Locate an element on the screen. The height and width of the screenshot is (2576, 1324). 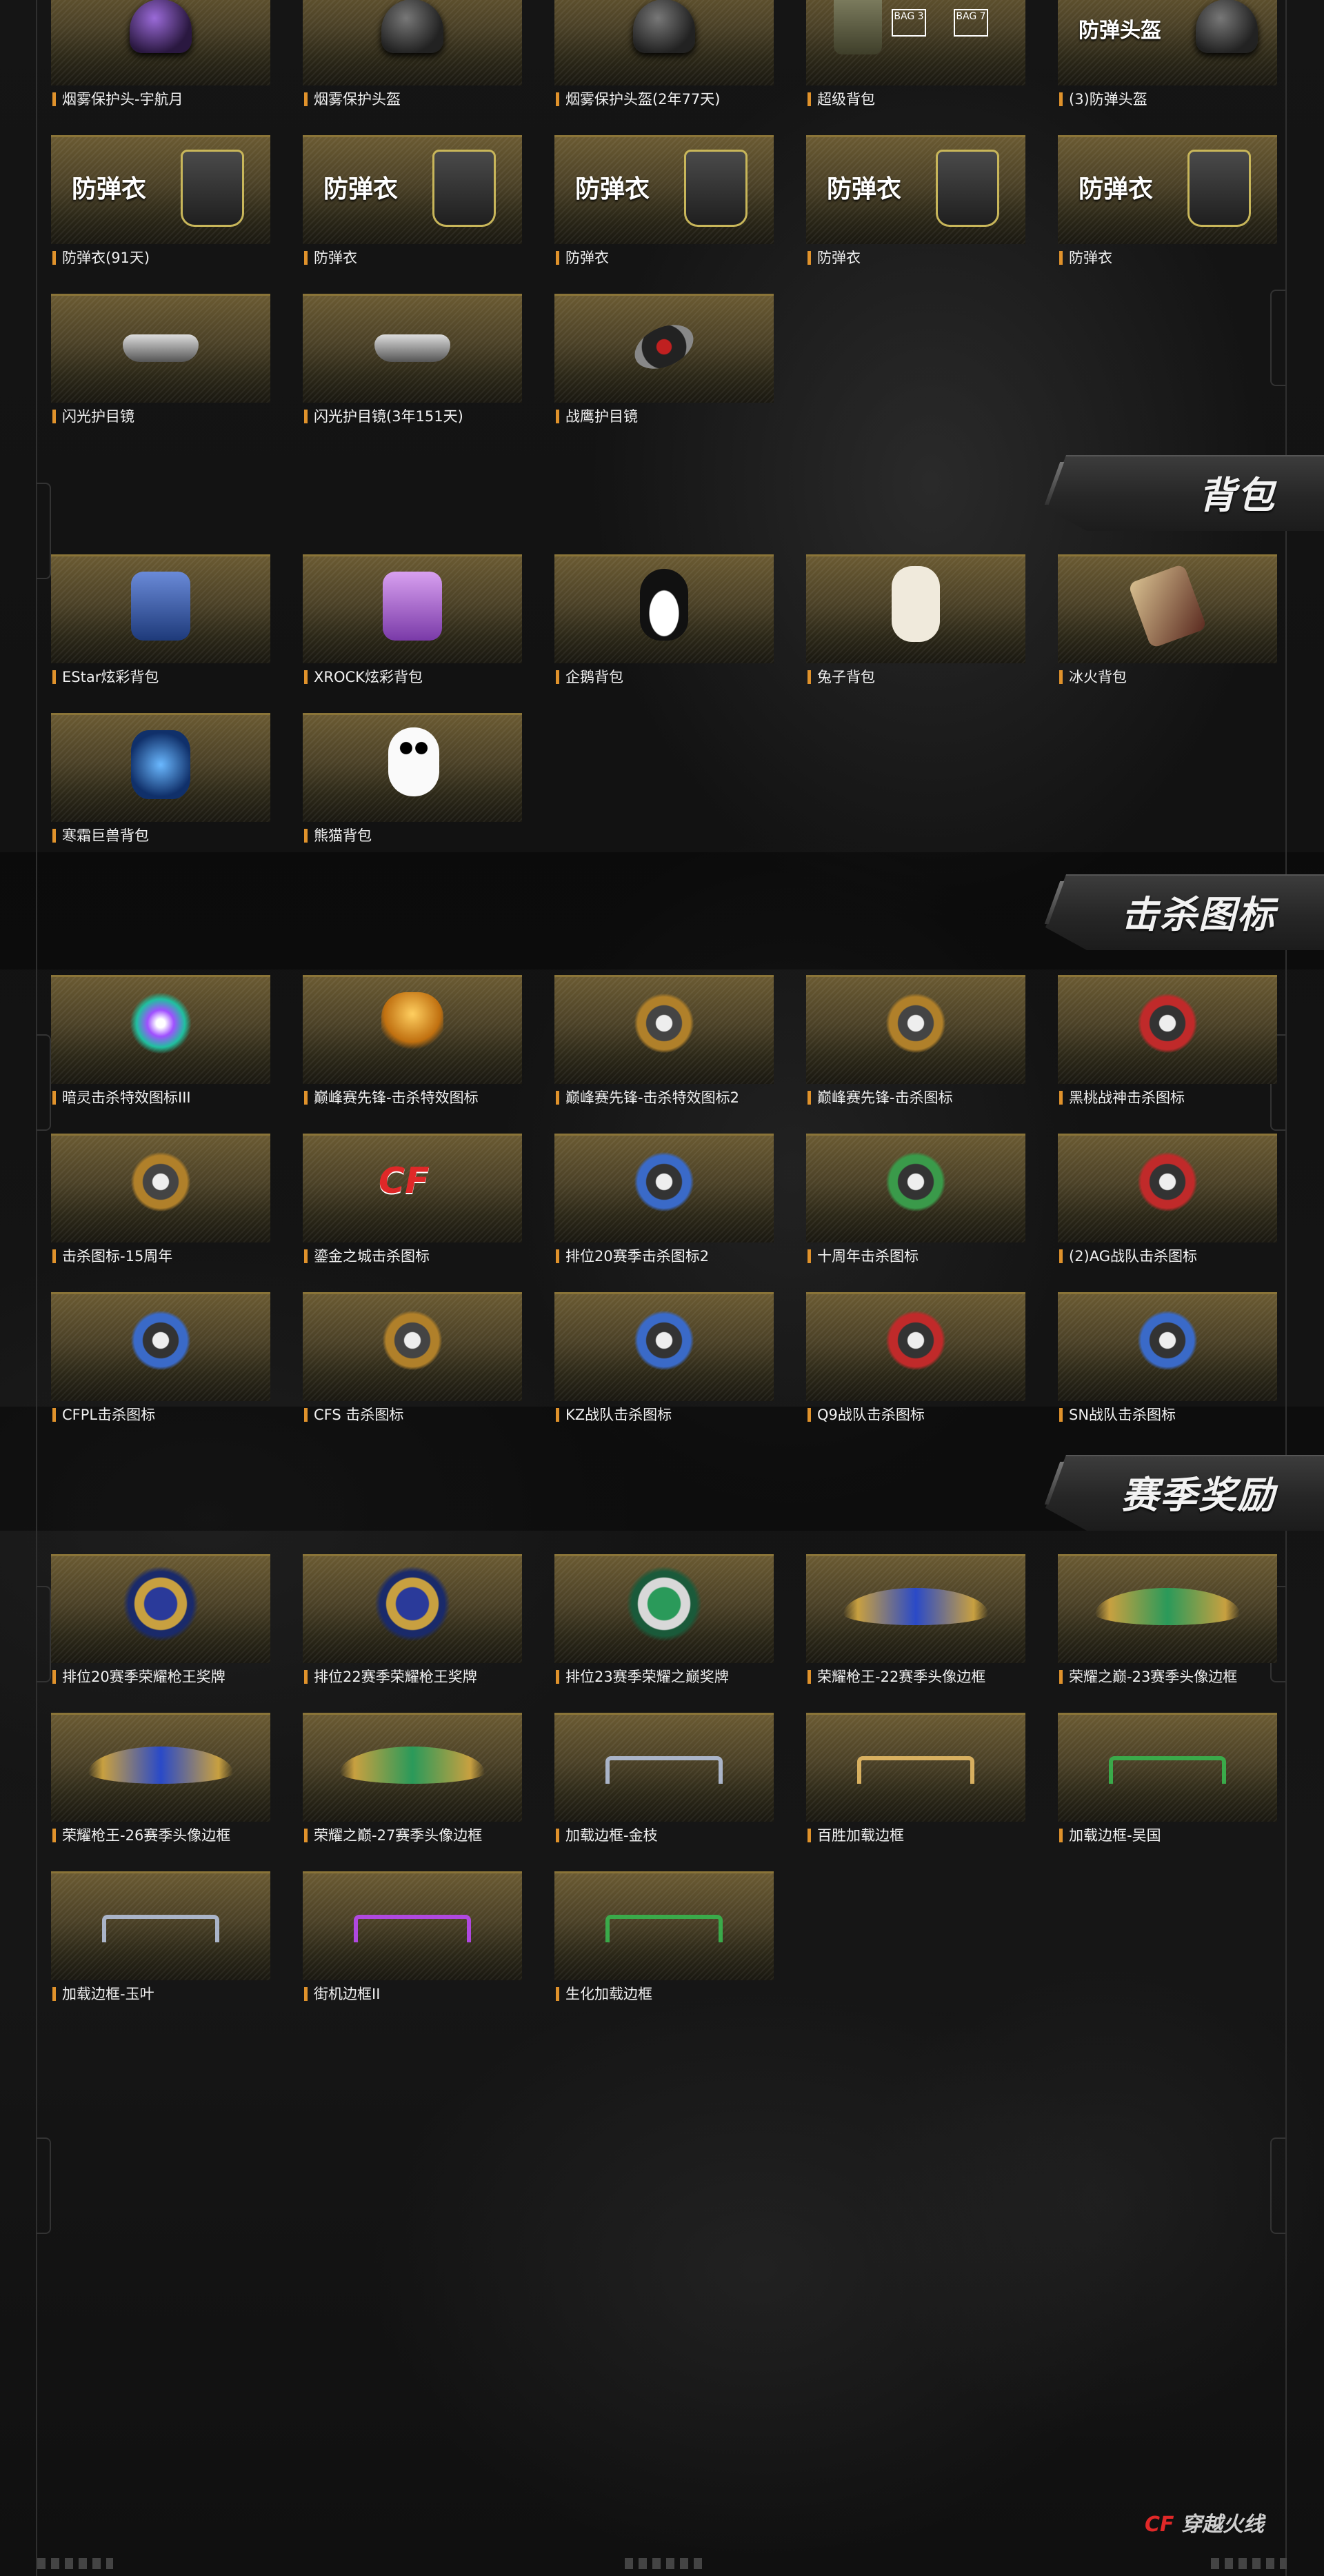
item-card: 防弹衣 防弹衣(91天) is located at coordinates (160, 200).